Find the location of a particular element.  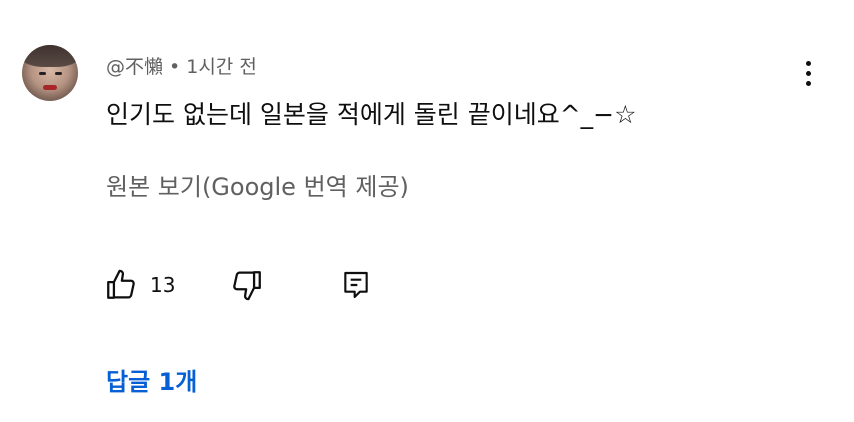

user-avatar is located at coordinates (50, 73).